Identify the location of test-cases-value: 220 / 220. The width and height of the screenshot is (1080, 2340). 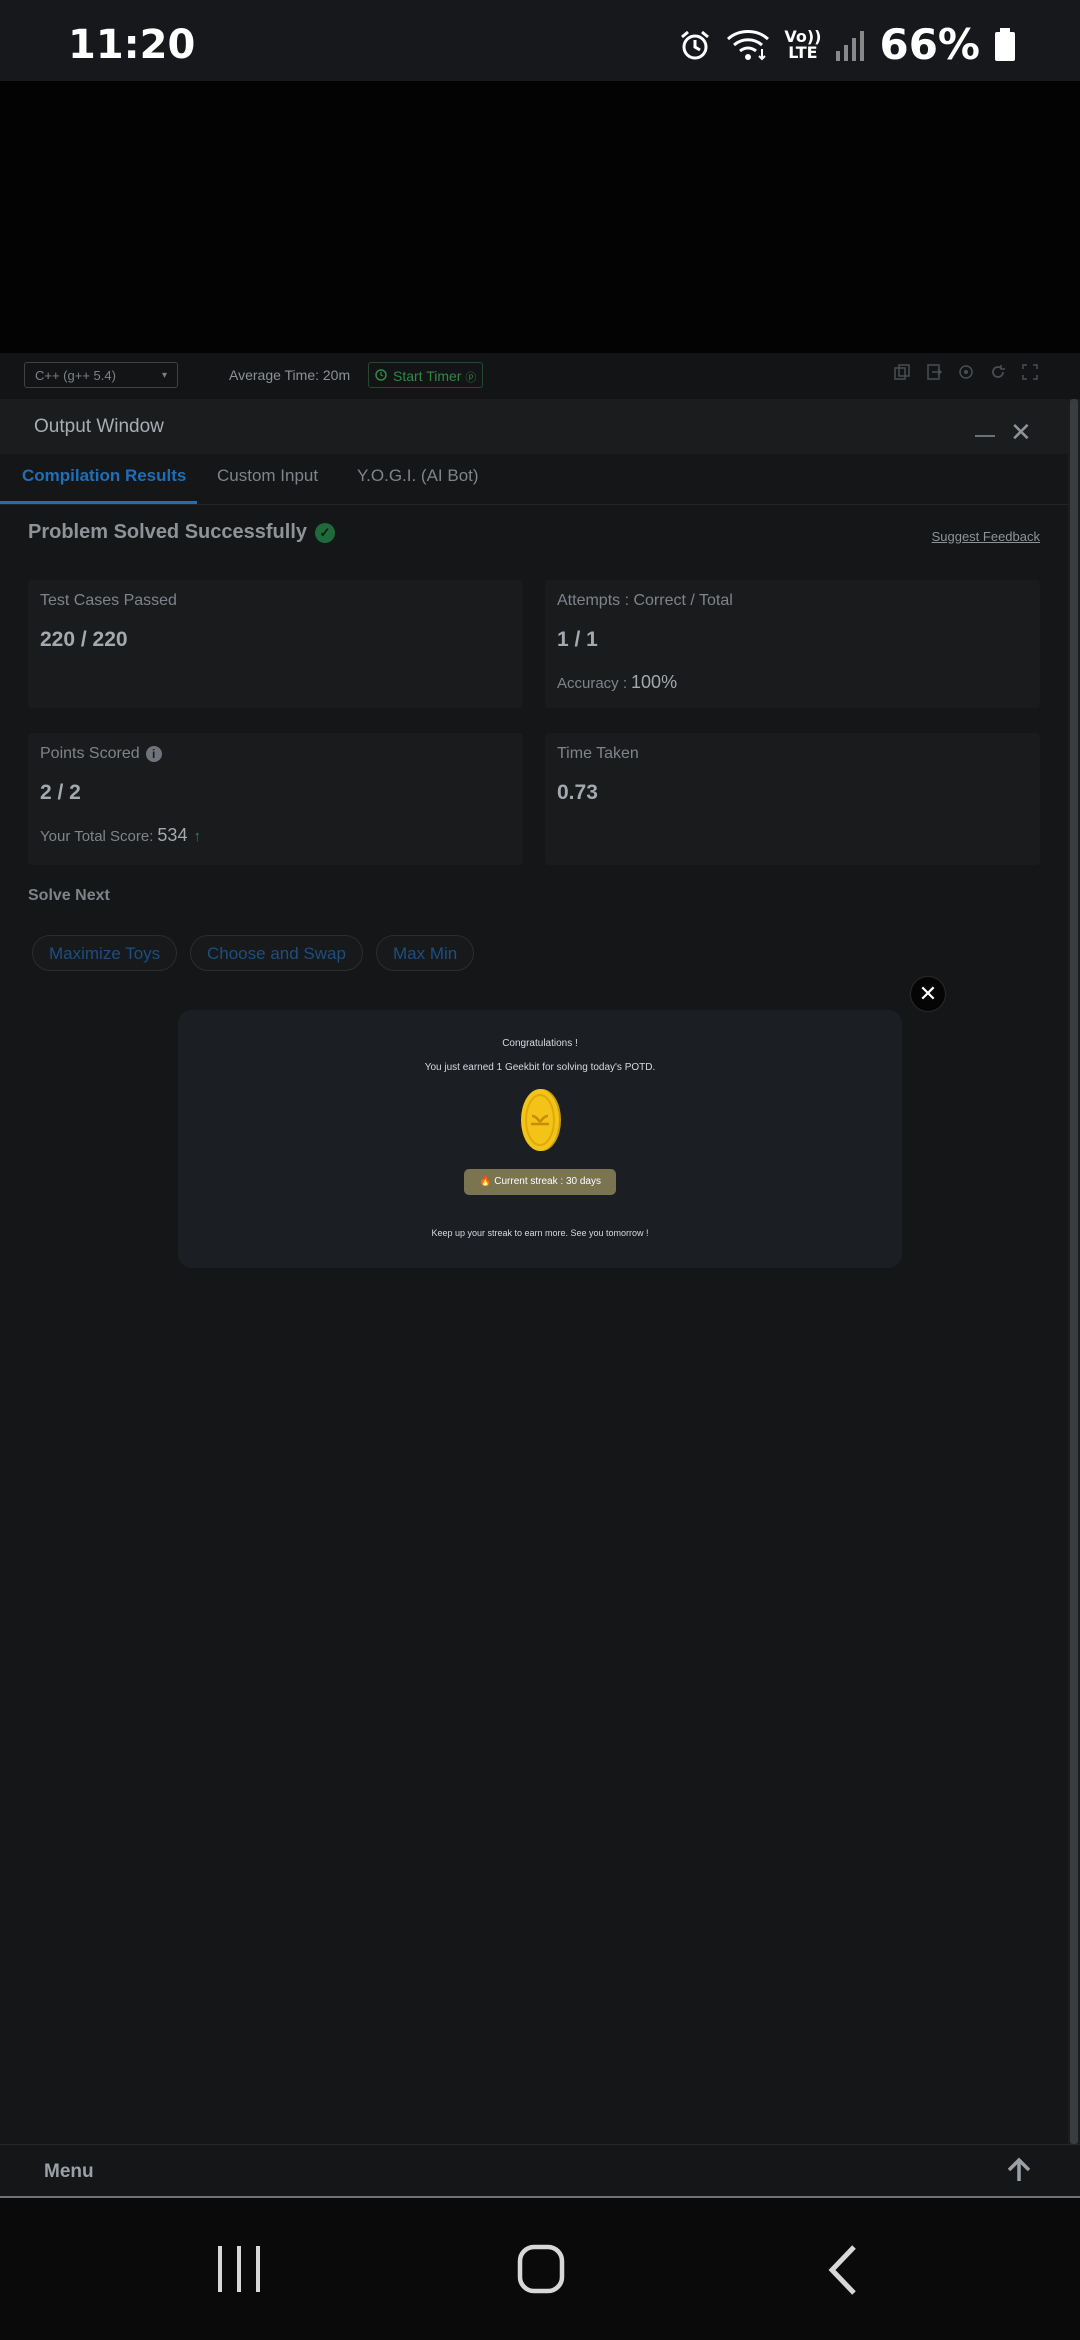
(84, 639).